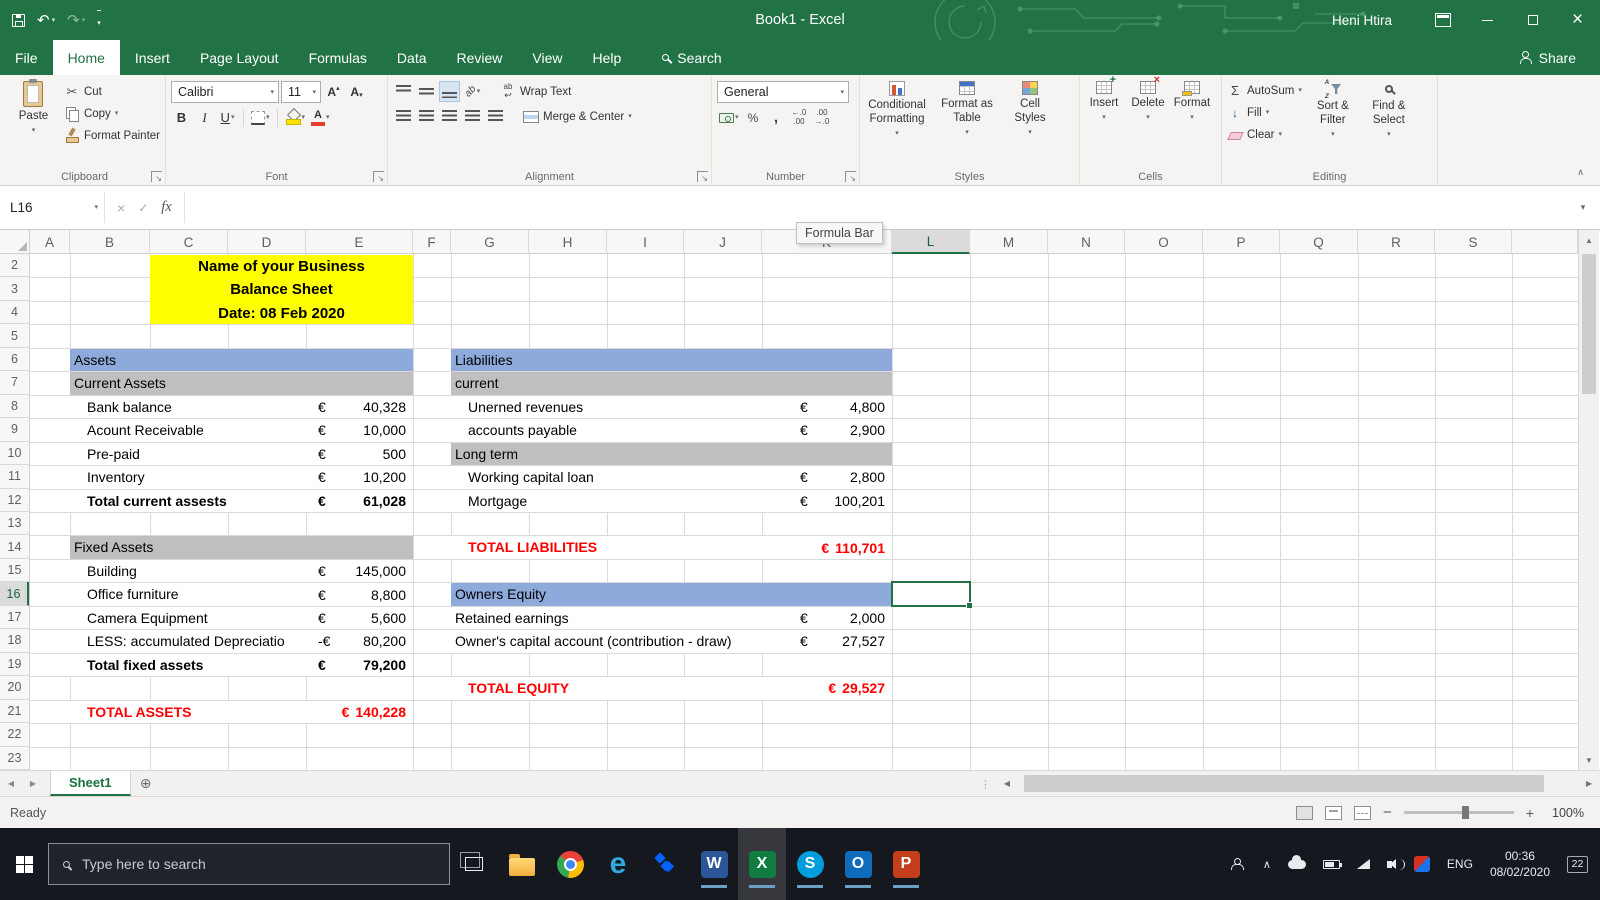 The width and height of the screenshot is (1600, 900). Describe the element at coordinates (14, 360) in the screenshot. I see `row-header-6: 6` at that location.